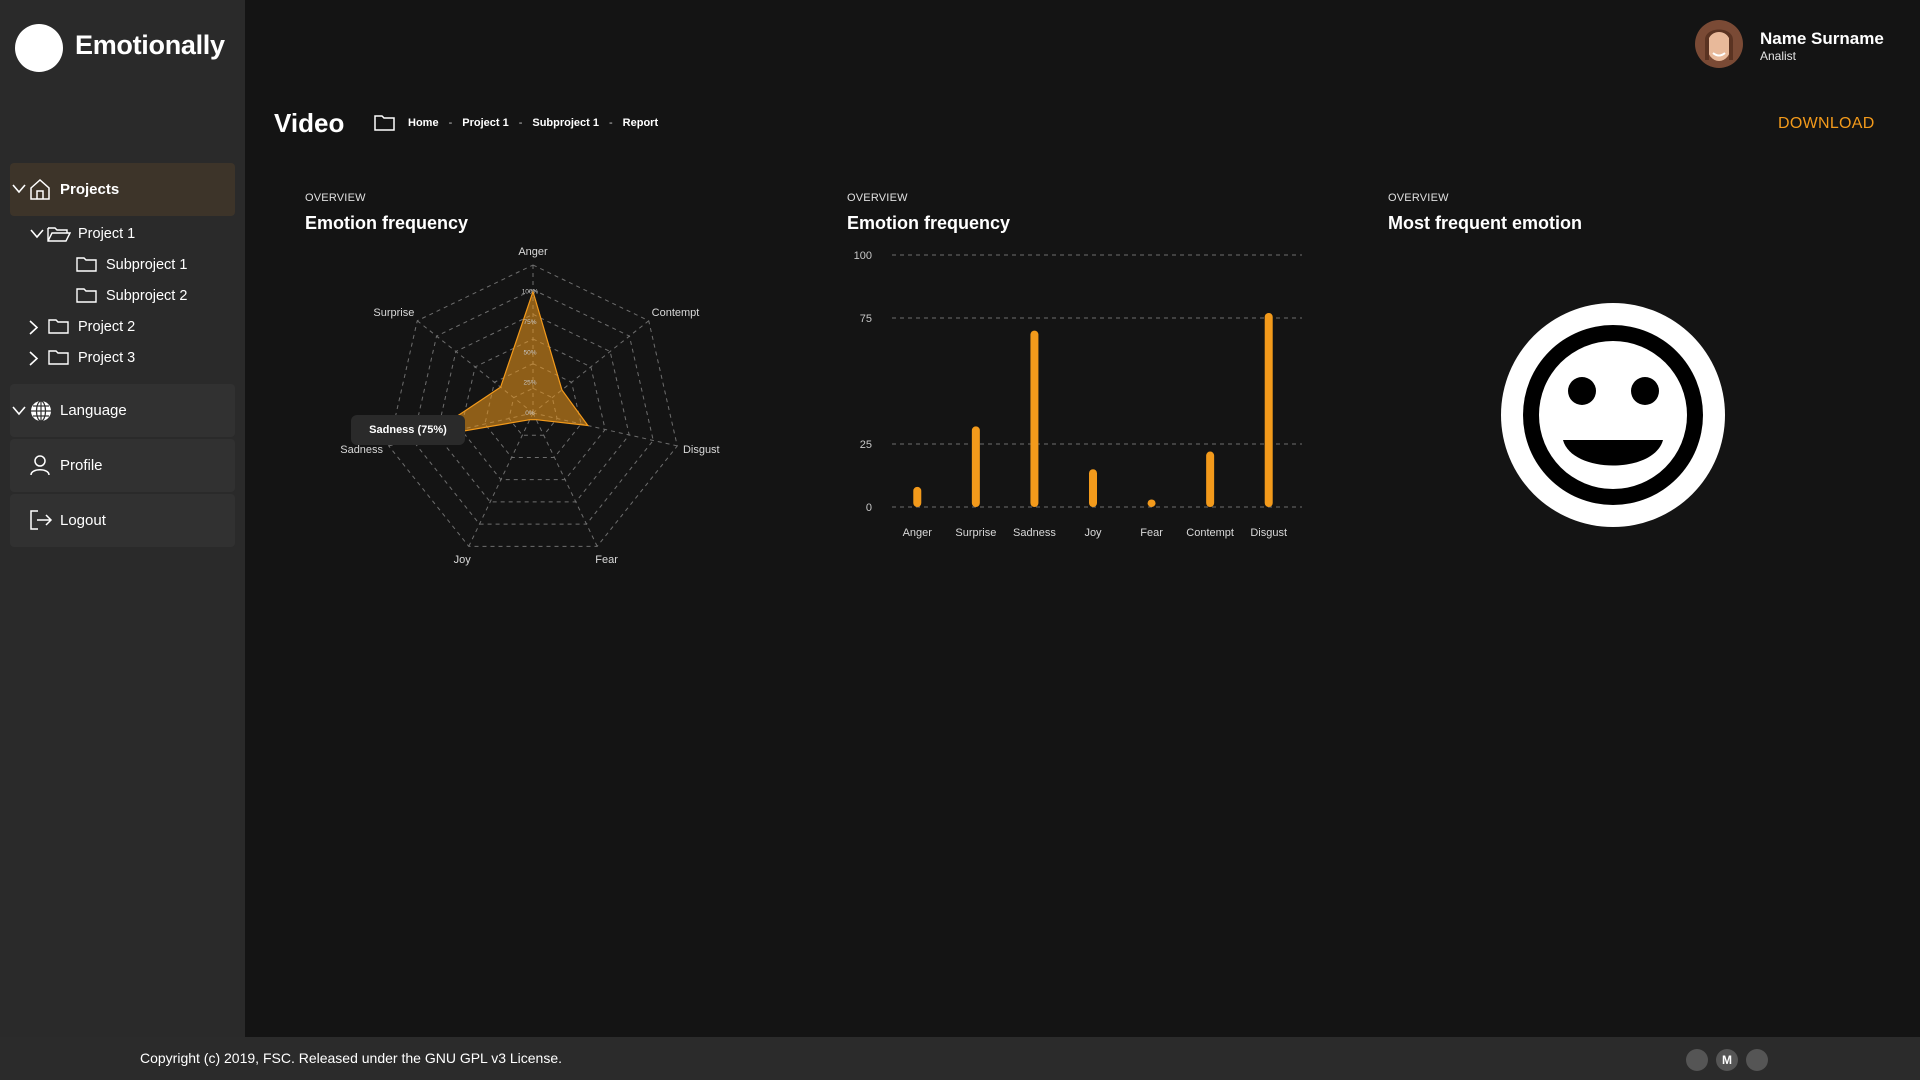 The width and height of the screenshot is (1920, 1080). Describe the element at coordinates (869, 508) in the screenshot. I see `bar-y-tick-label: 0` at that location.